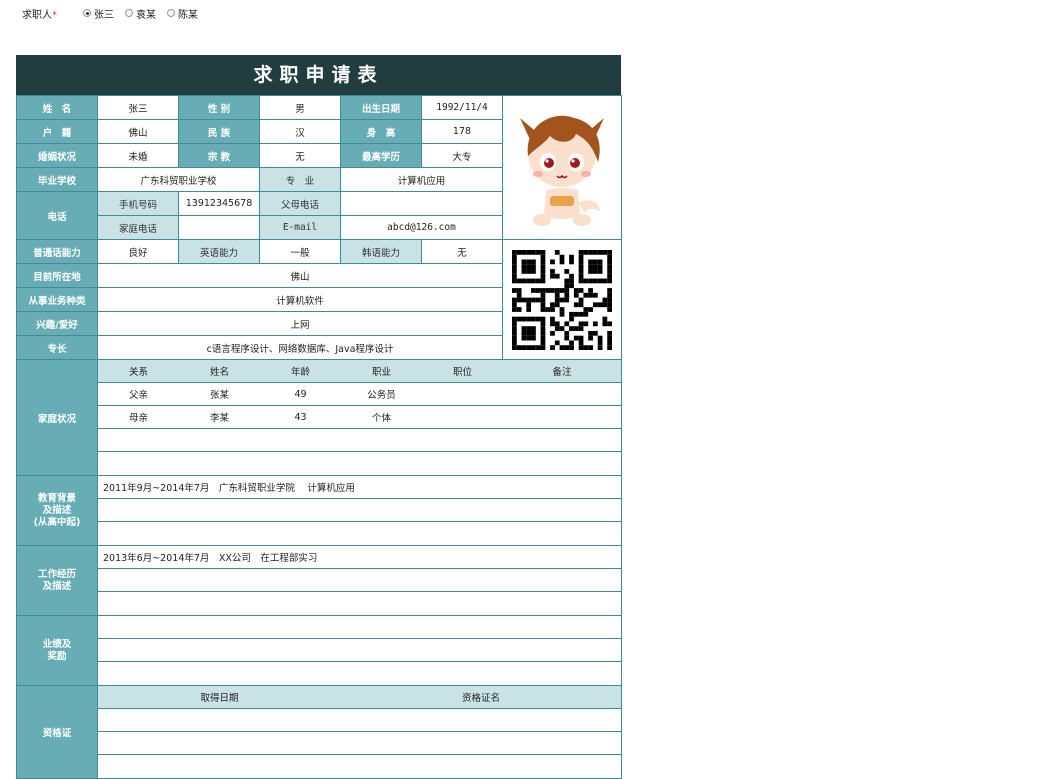 The image size is (1049, 779). I want to click on edu-value: 大专, so click(462, 155).